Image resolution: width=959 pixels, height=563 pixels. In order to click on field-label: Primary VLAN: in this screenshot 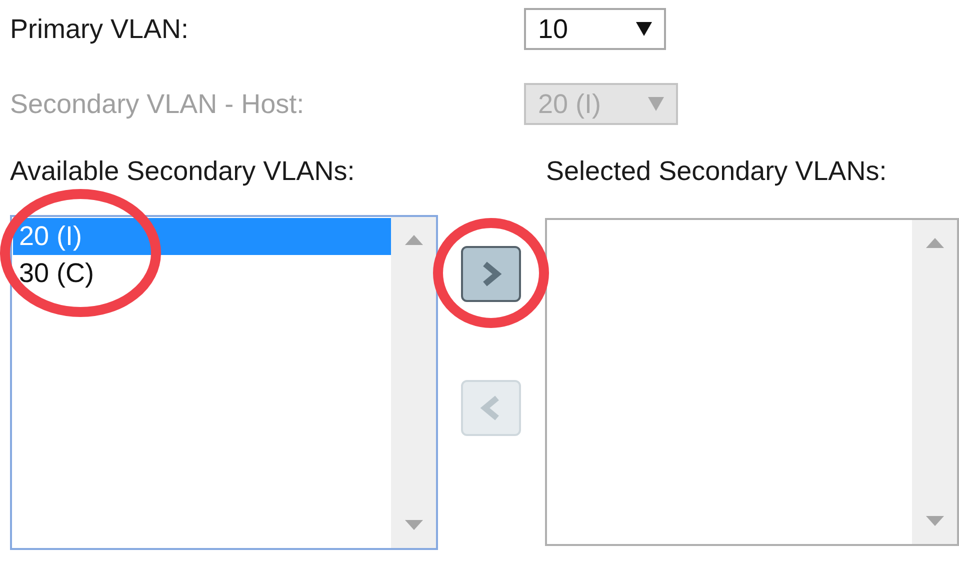, I will do `click(100, 29)`.